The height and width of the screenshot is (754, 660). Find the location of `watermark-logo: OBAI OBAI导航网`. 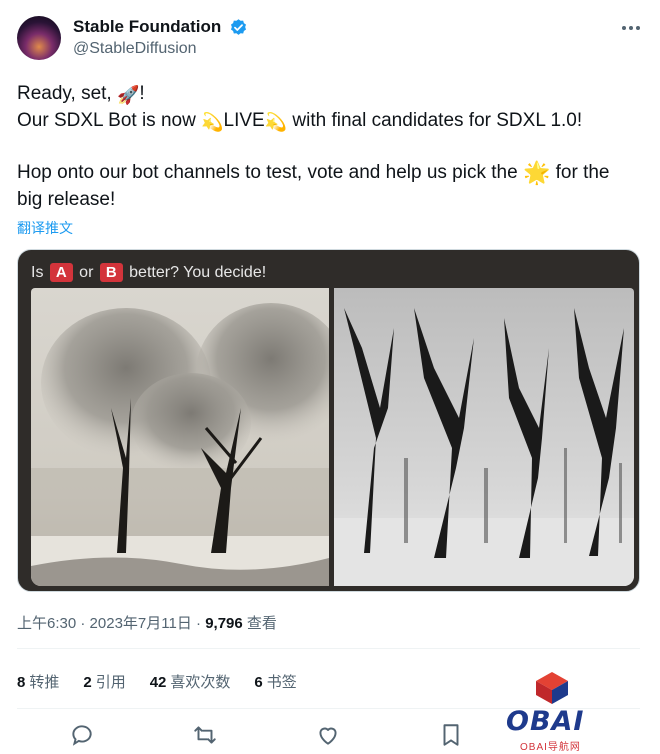

watermark-logo: OBAI OBAI导航网 is located at coordinates (555, 711).